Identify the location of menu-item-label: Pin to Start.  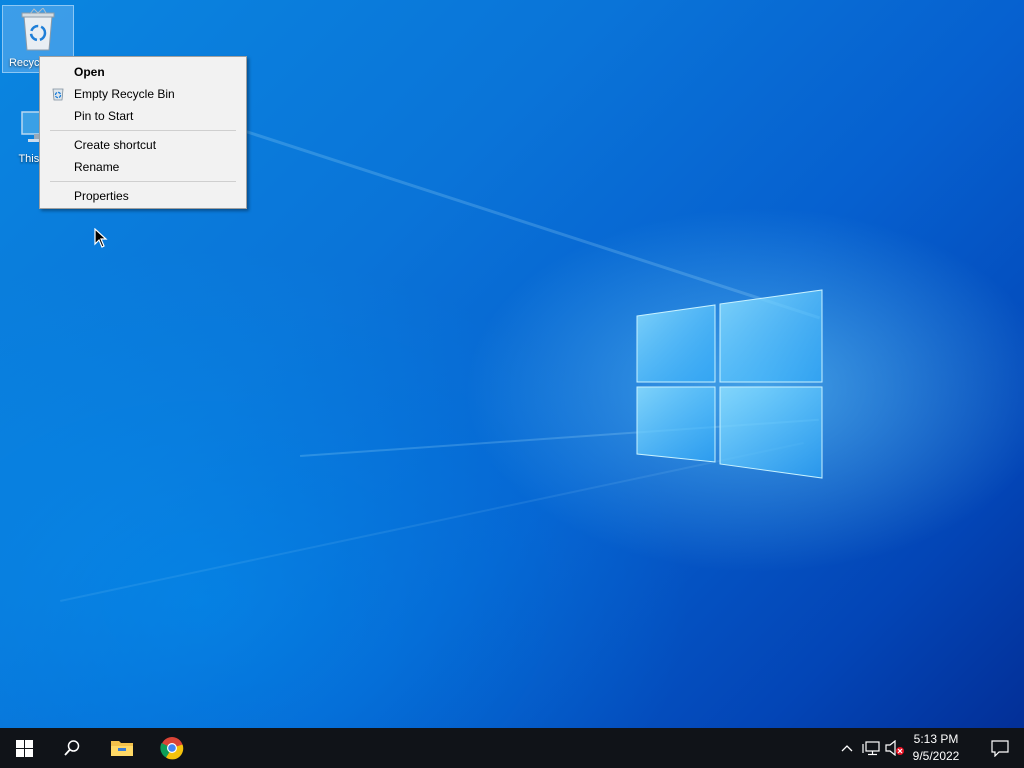
(104, 116).